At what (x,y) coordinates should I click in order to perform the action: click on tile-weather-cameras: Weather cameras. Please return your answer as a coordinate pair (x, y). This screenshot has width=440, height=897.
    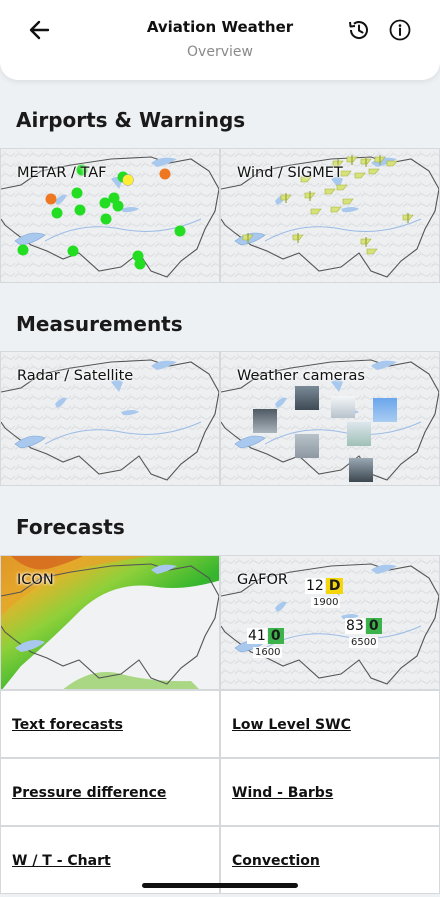
    Looking at the image, I should click on (330, 418).